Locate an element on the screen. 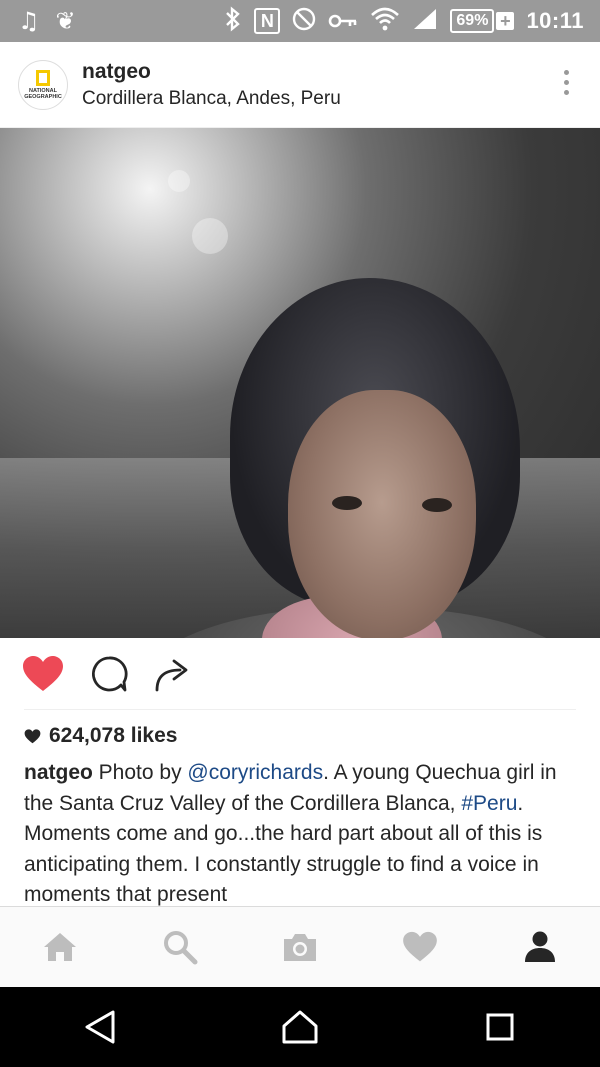 This screenshot has width=600, height=1067. battery-indicator: 69% + is located at coordinates (482, 21).